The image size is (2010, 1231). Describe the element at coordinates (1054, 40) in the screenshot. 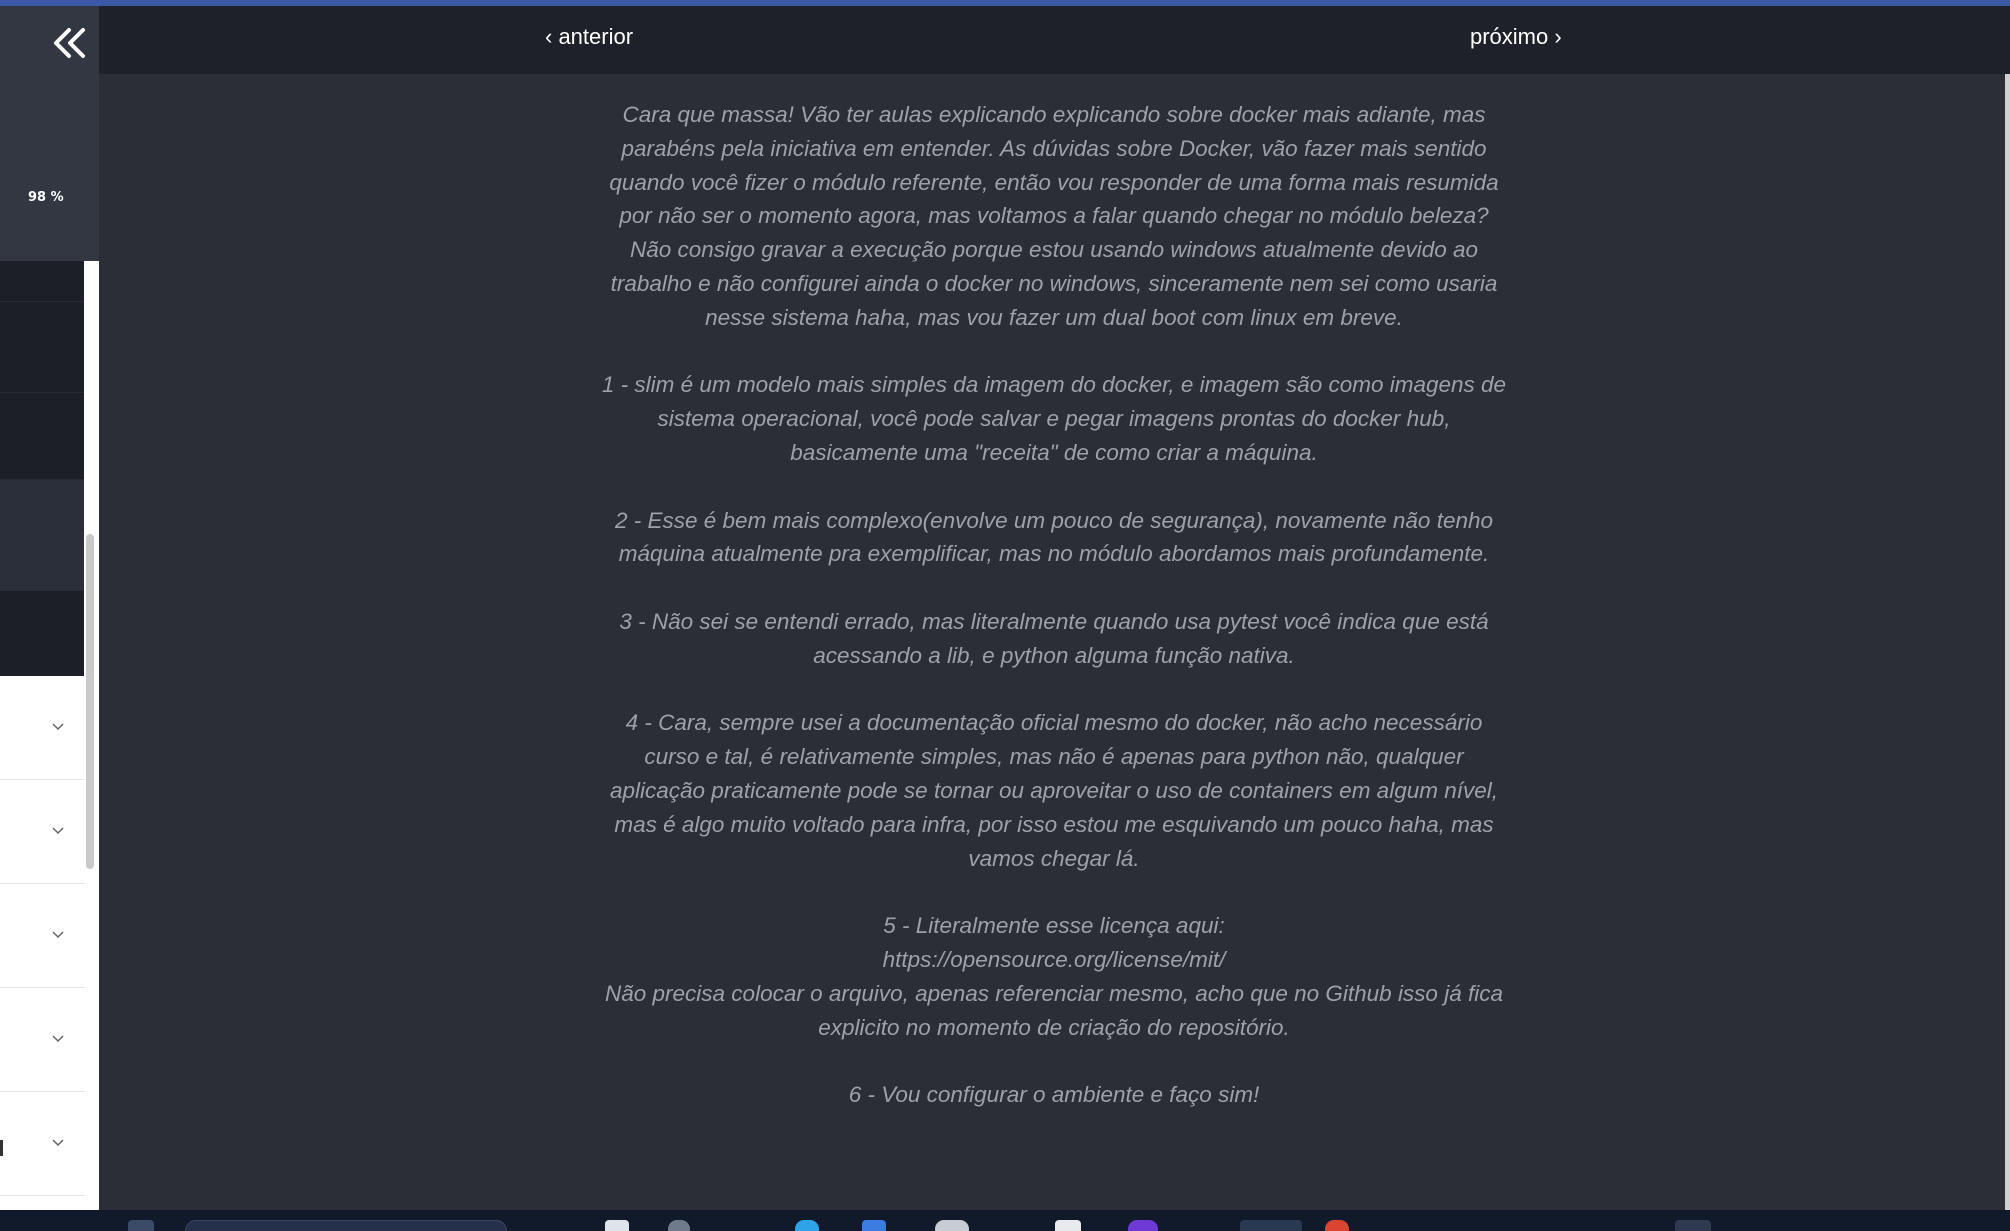

I see `lesson-navigation-bar: ‹ anterior próximo ›` at that location.